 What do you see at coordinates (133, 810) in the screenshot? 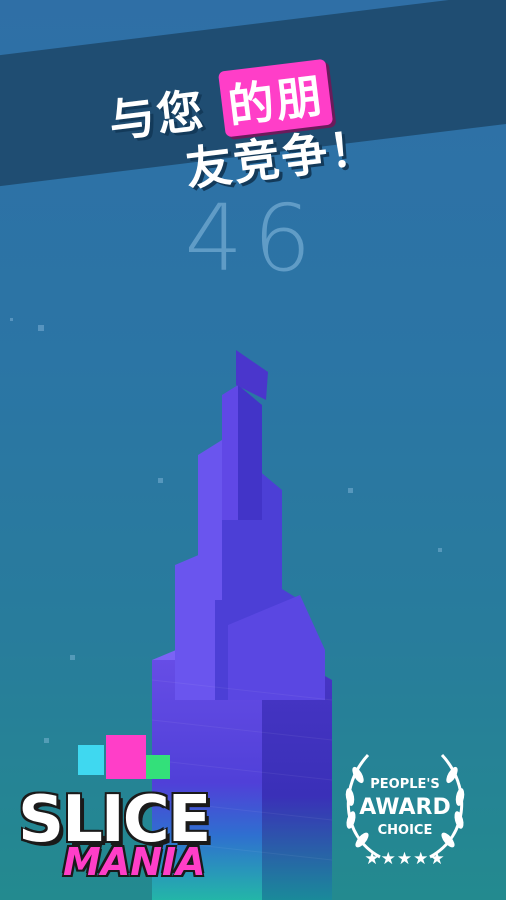
I see `slice-mania-logo: SLICE MANIA` at bounding box center [133, 810].